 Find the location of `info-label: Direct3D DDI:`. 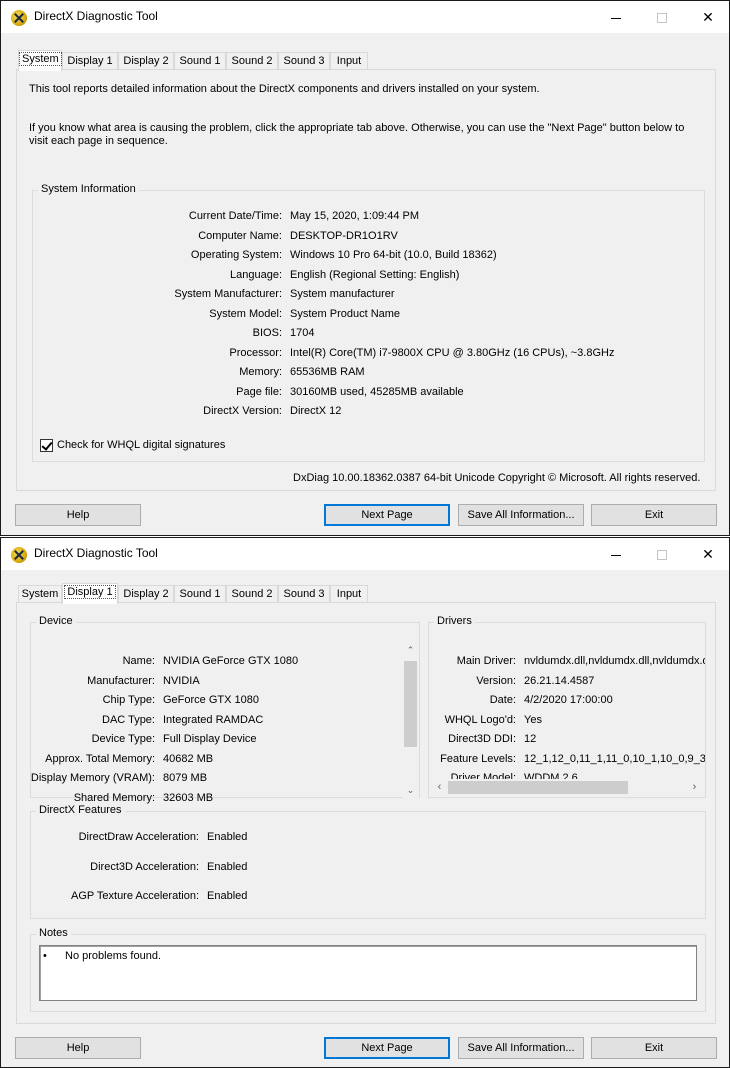

info-label: Direct3D DDI: is located at coordinates (482, 739).